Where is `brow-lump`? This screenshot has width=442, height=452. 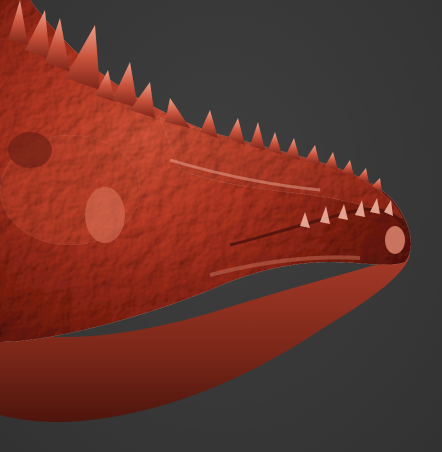
brow-lump is located at coordinates (105, 215).